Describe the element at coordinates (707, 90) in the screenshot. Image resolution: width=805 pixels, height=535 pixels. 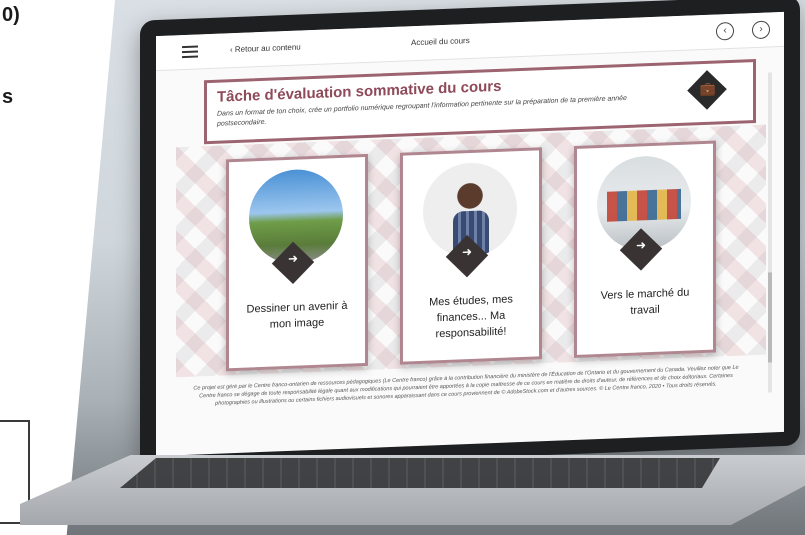
I see `briefcase-icon: 💼` at that location.